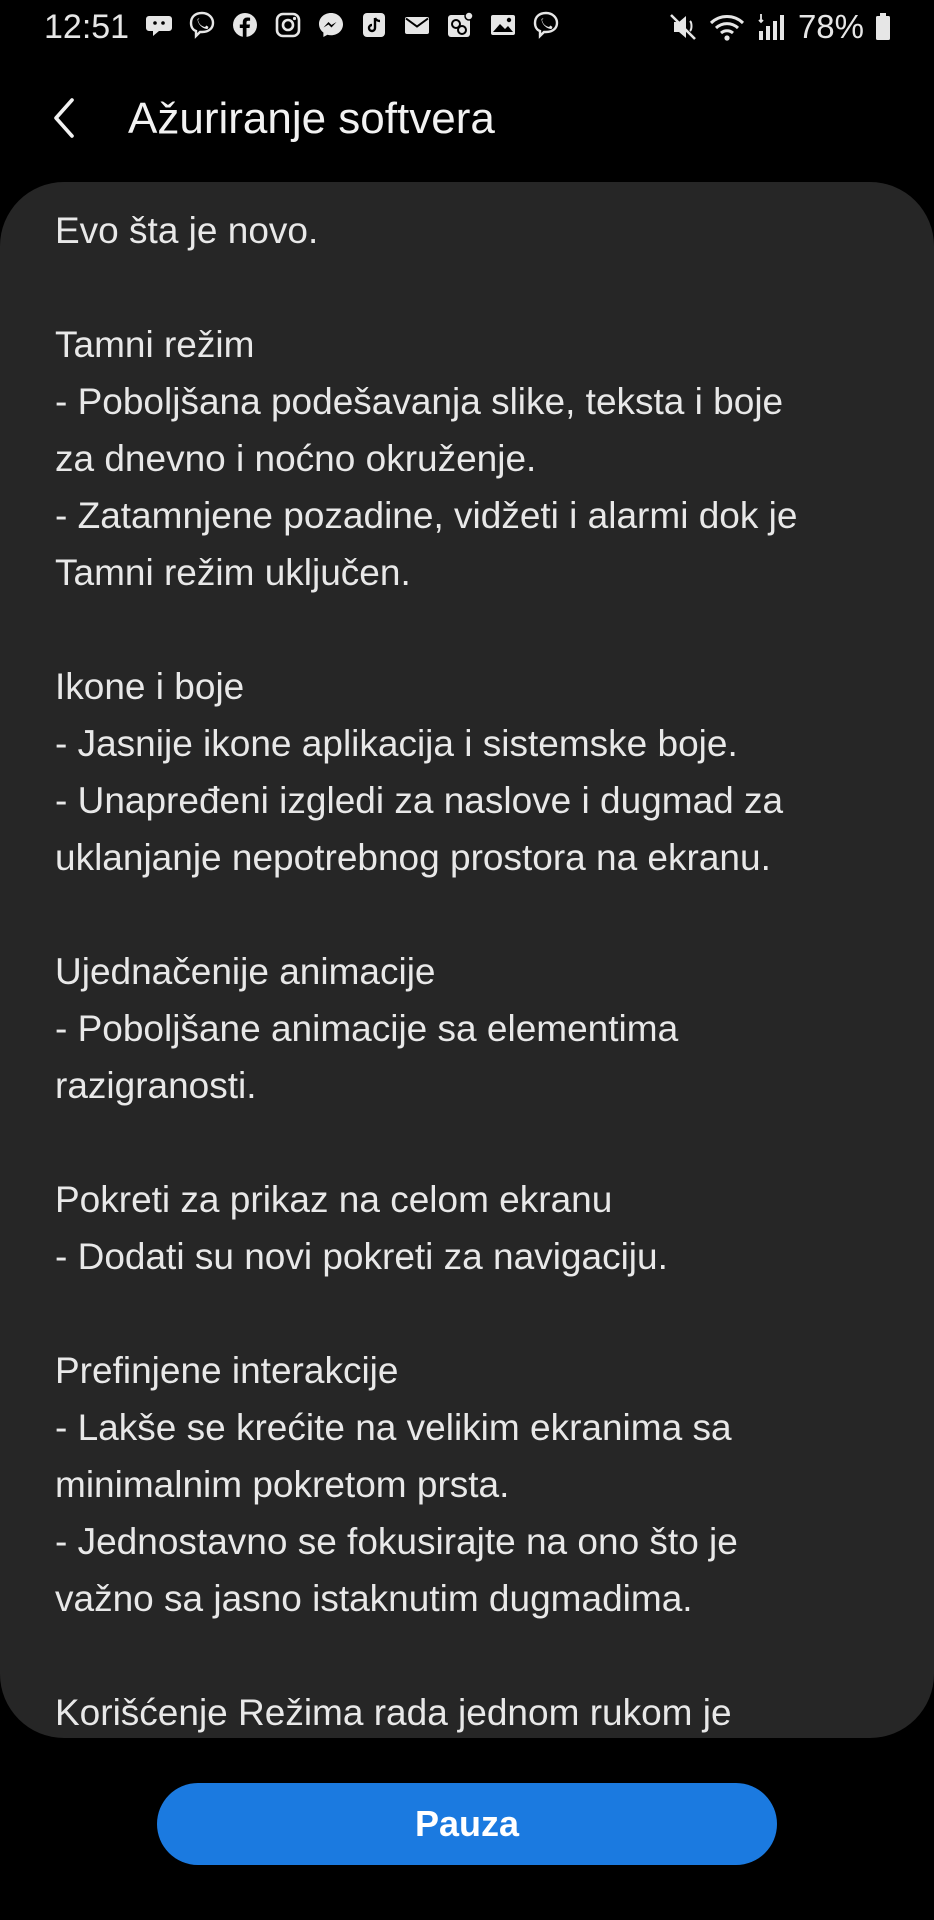  I want to click on instagram-icon, so click(288, 25).